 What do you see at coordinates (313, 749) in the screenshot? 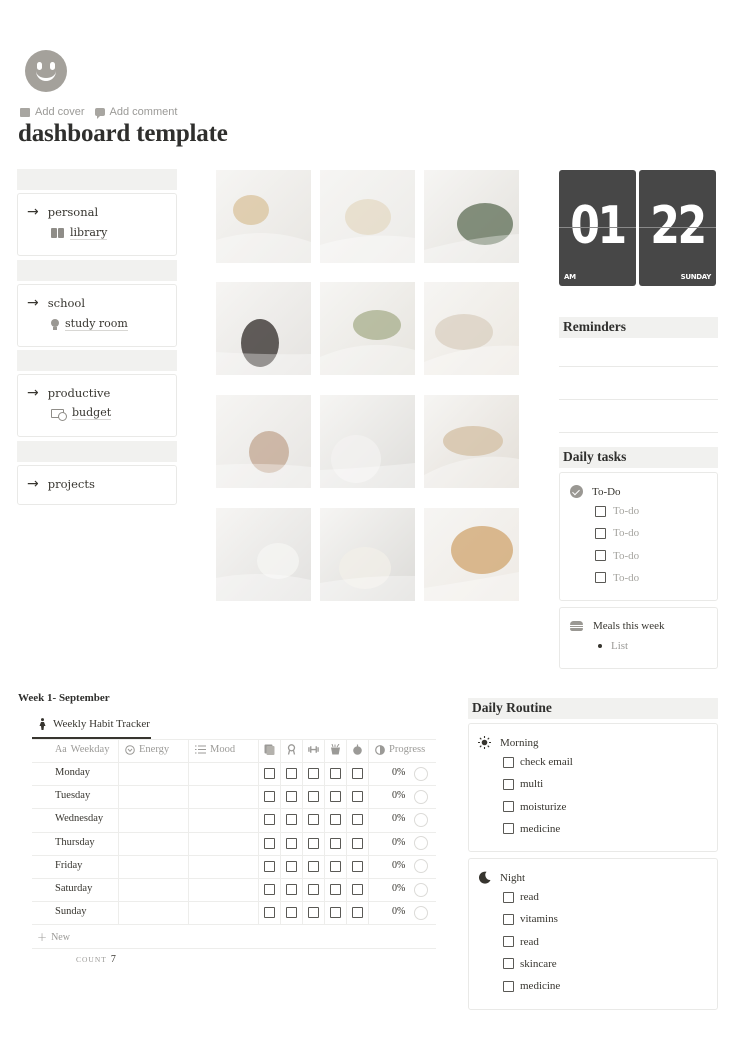
I see `dumbbell-icon` at bounding box center [313, 749].